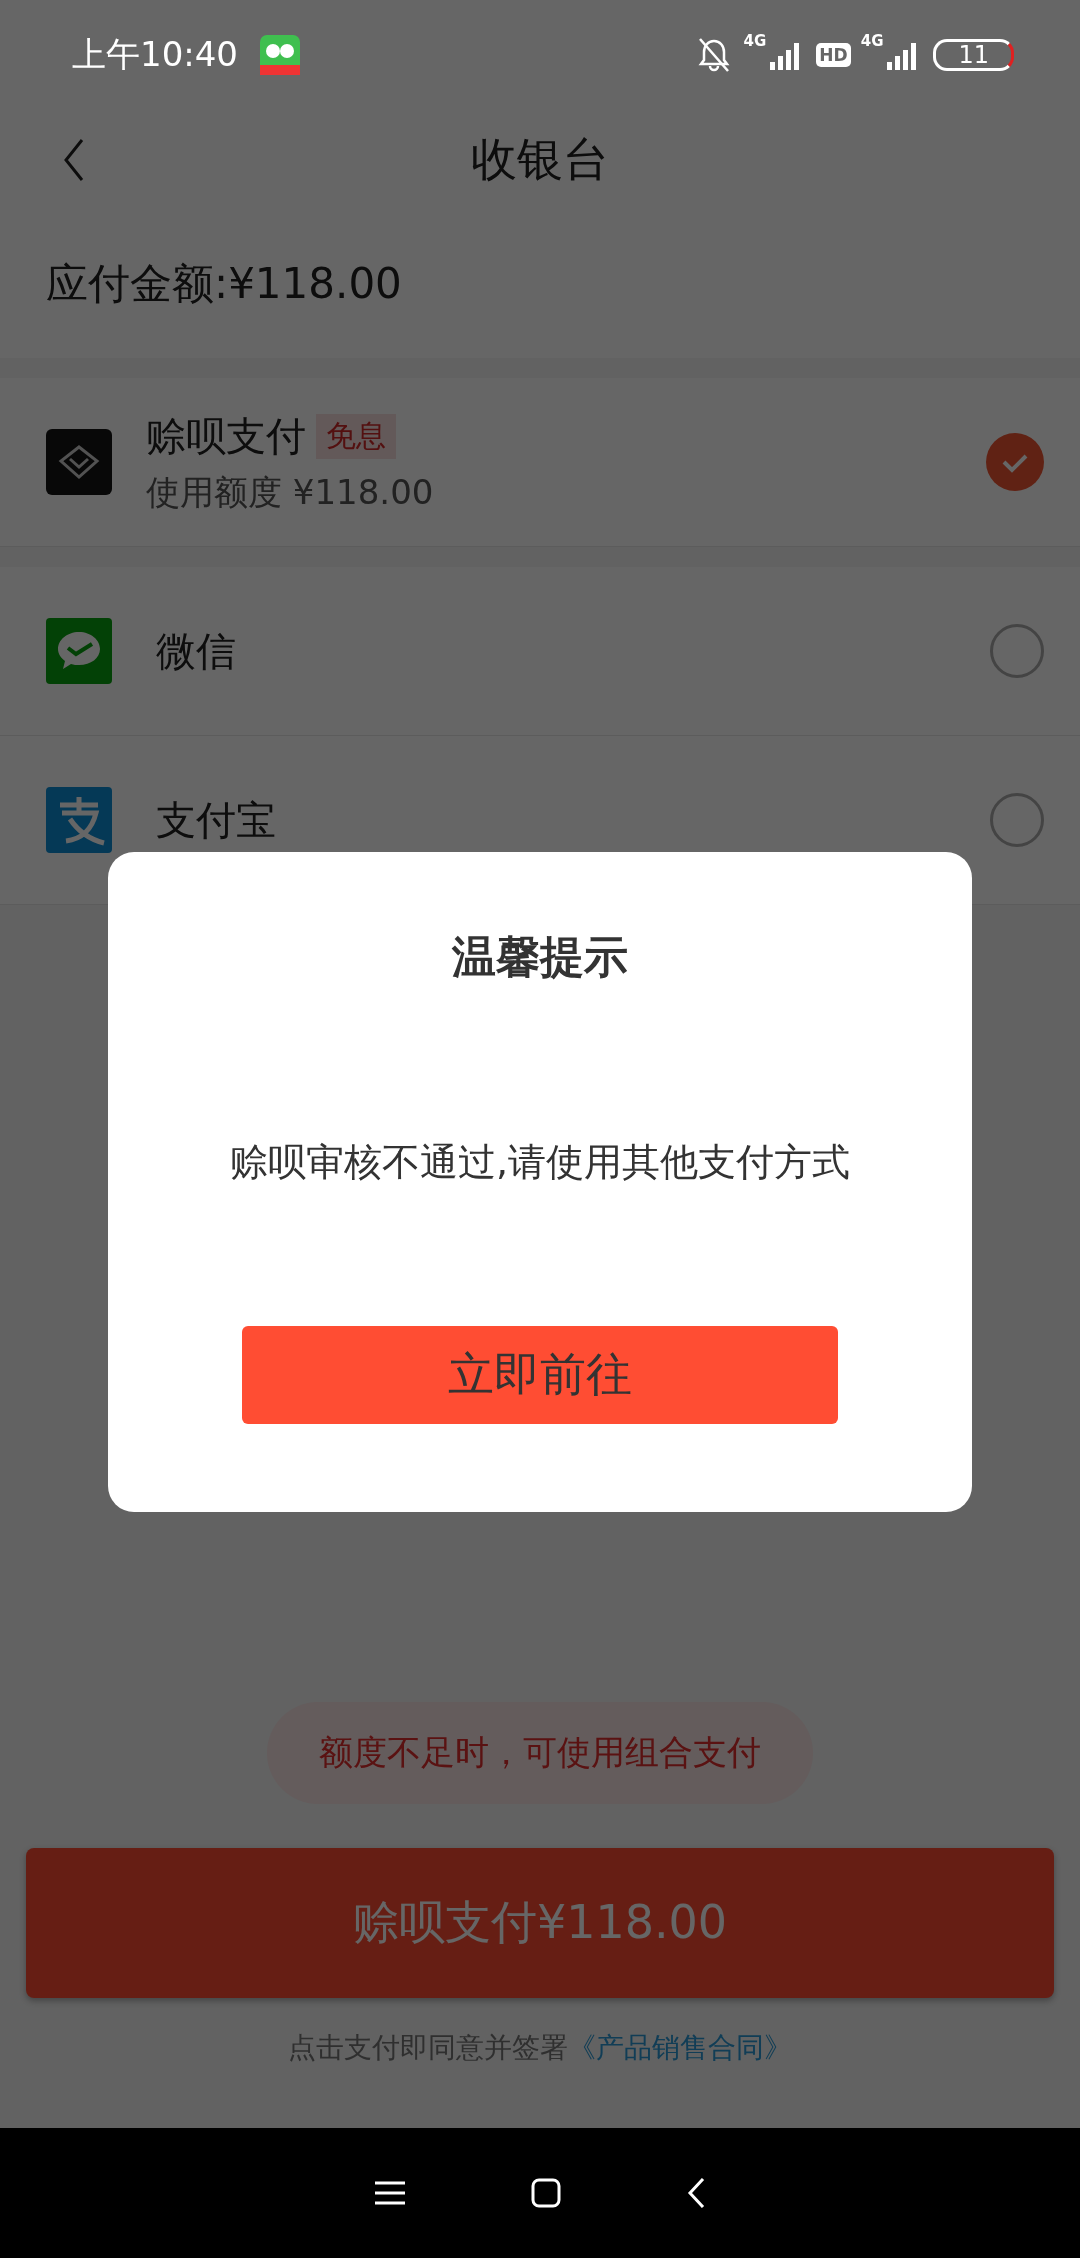  Describe the element at coordinates (833, 55) in the screenshot. I see `hd-badge: HD` at that location.